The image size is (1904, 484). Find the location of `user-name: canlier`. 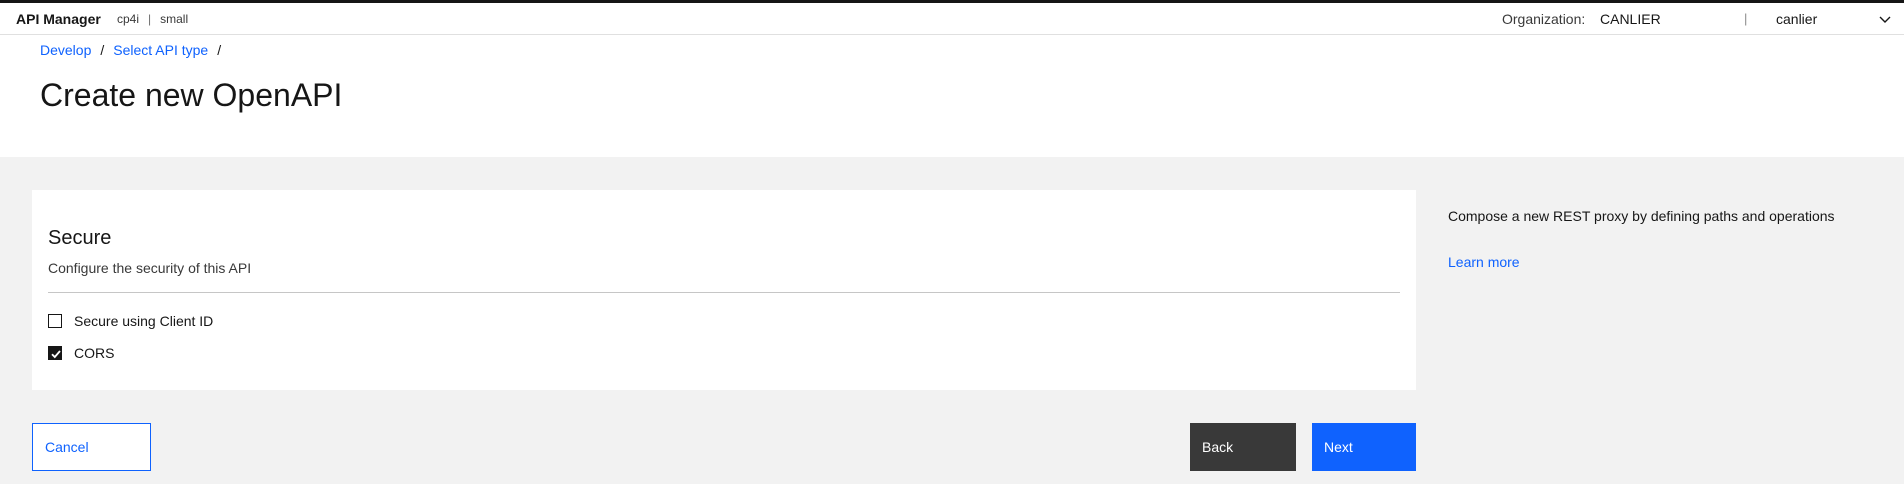

user-name: canlier is located at coordinates (1797, 19).